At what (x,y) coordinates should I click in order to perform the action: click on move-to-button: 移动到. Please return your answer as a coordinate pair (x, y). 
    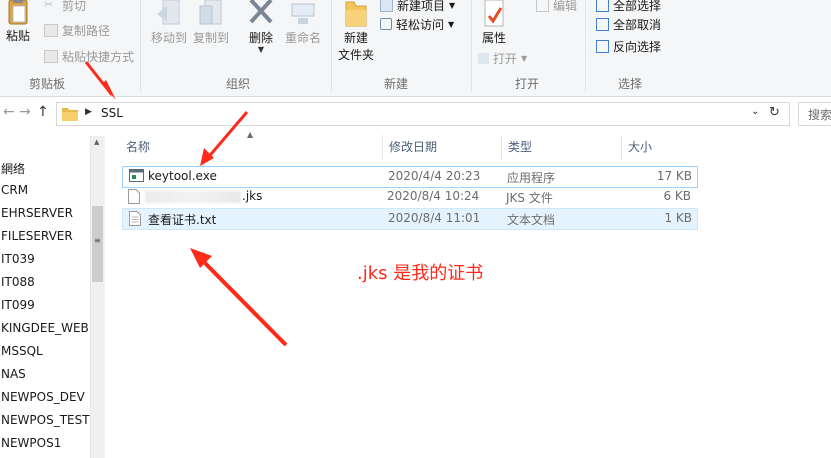
    Looking at the image, I should click on (169, 23).